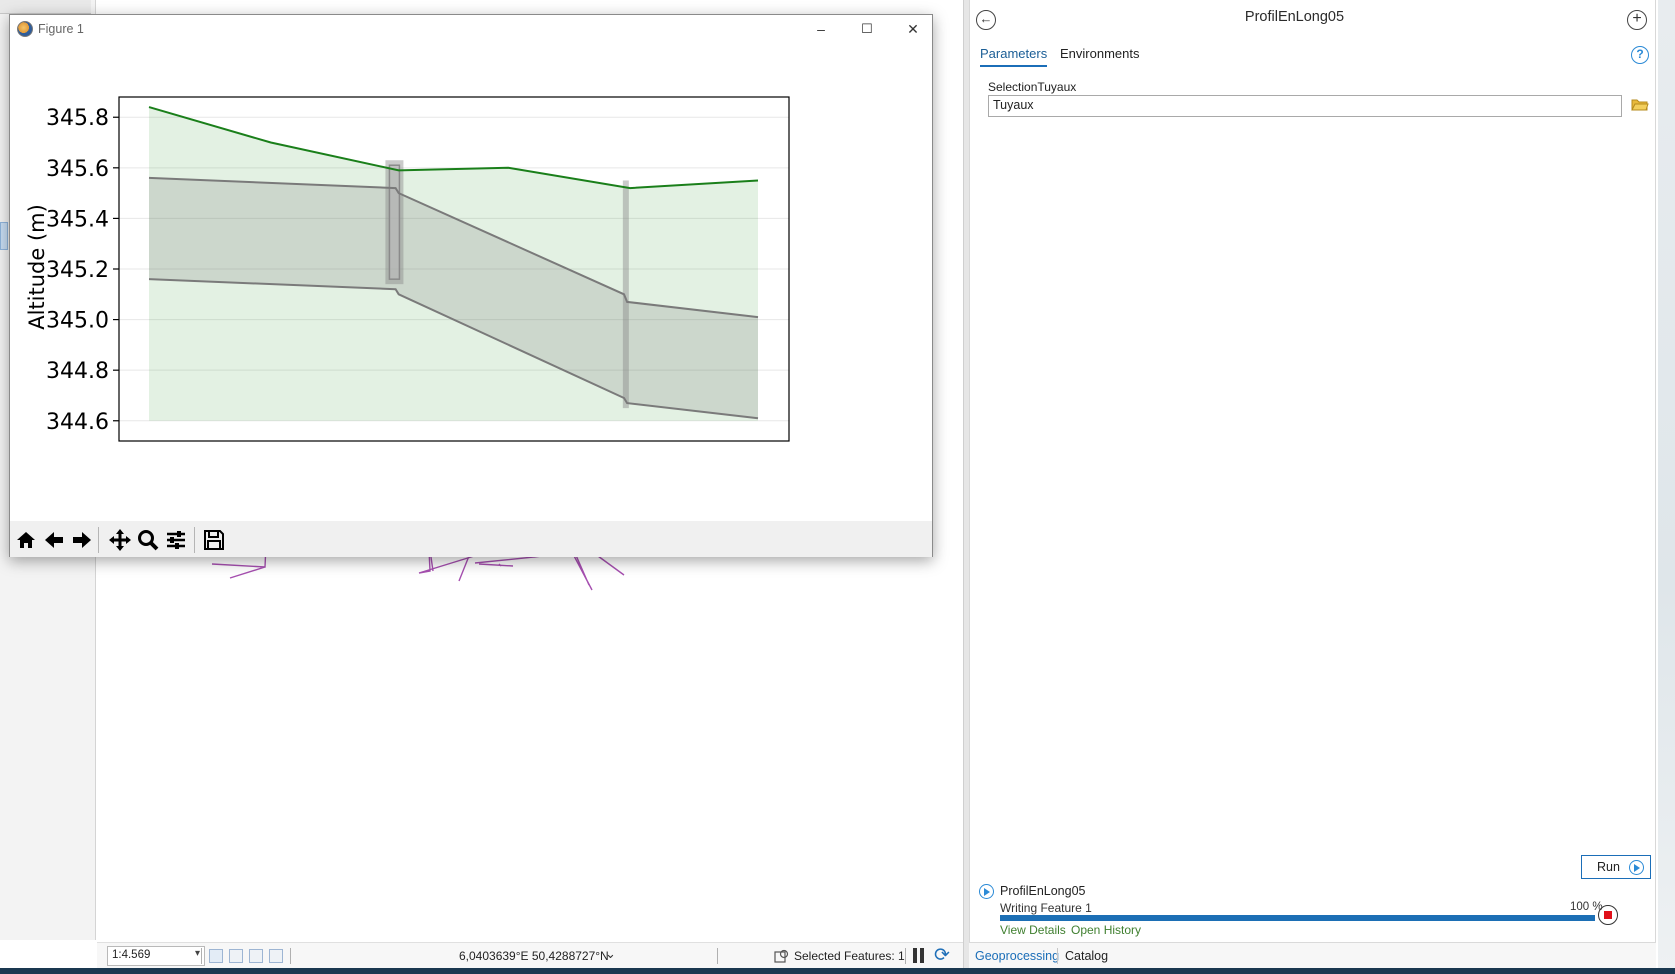  Describe the element at coordinates (534, 956) in the screenshot. I see `map-coordinates: 6,0403639°E 50,4288727°N` at that location.